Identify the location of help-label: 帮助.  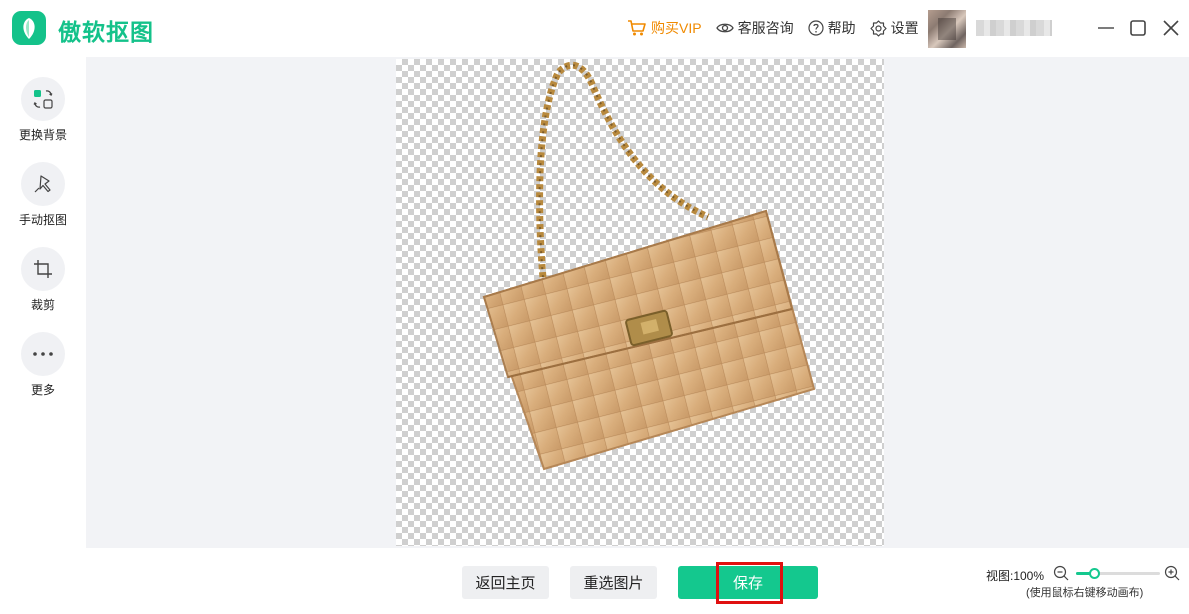
(841, 28).